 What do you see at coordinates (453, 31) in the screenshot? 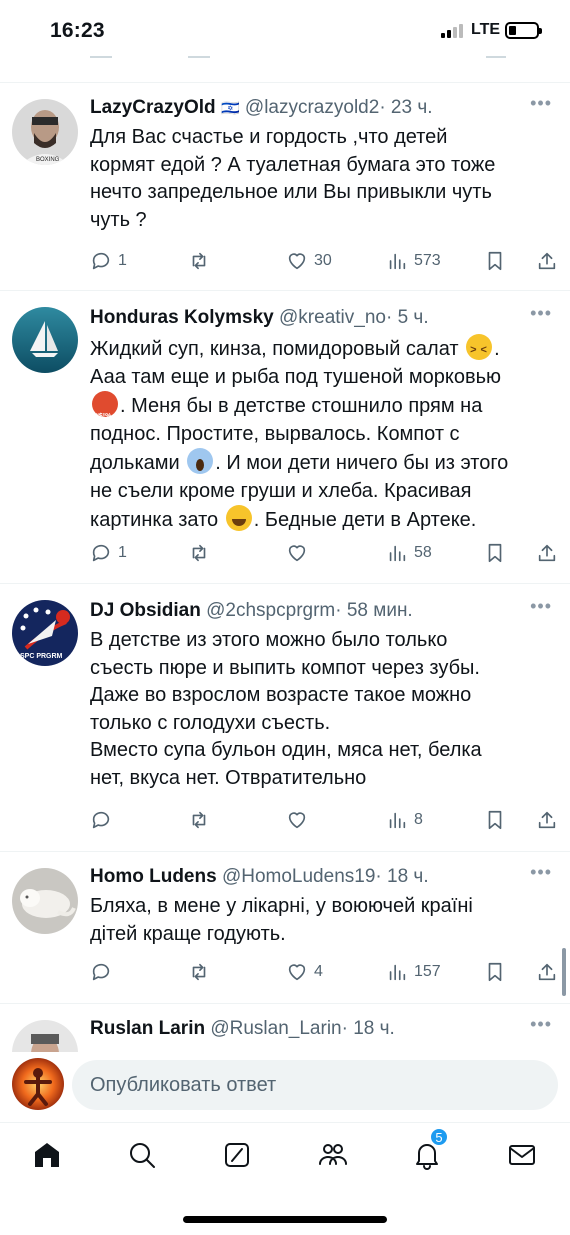
I see `signal-strength-icon` at bounding box center [453, 31].